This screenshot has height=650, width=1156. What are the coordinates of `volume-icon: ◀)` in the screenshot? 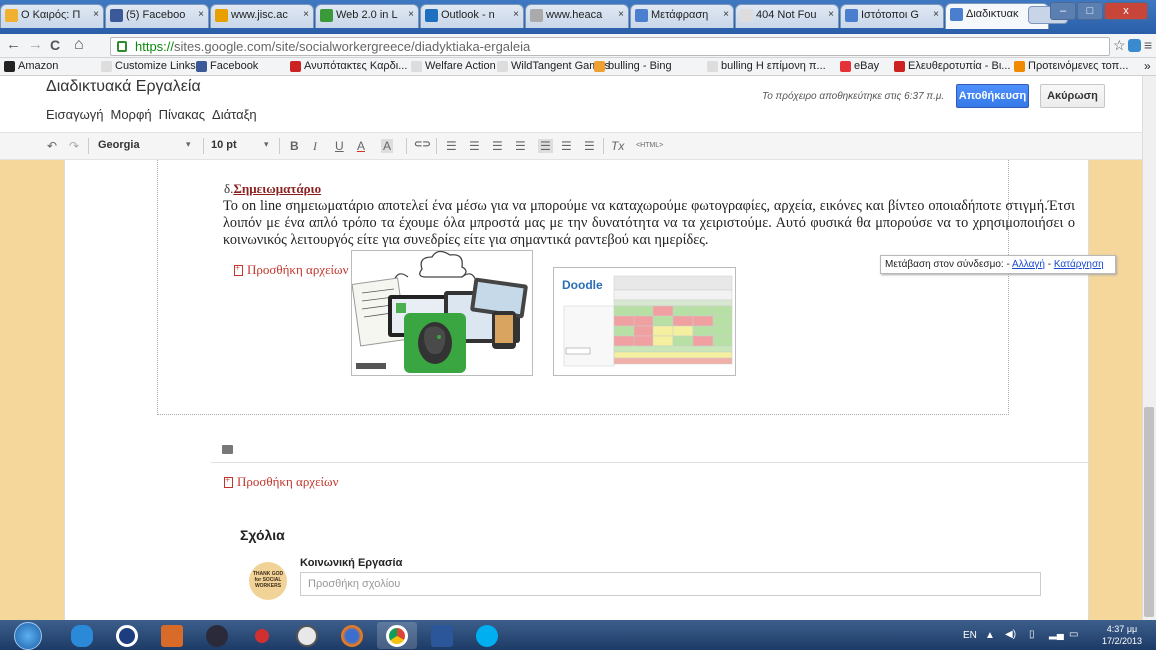 It's located at (1010, 634).